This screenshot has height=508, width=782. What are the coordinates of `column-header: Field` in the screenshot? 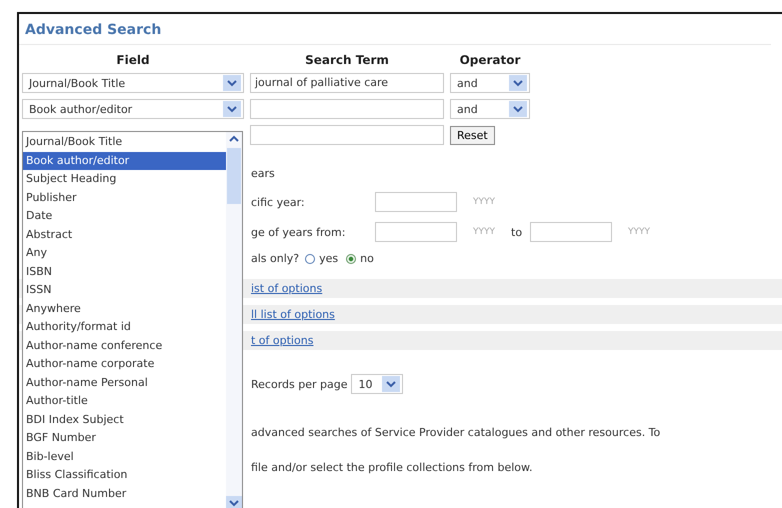 It's located at (133, 60).